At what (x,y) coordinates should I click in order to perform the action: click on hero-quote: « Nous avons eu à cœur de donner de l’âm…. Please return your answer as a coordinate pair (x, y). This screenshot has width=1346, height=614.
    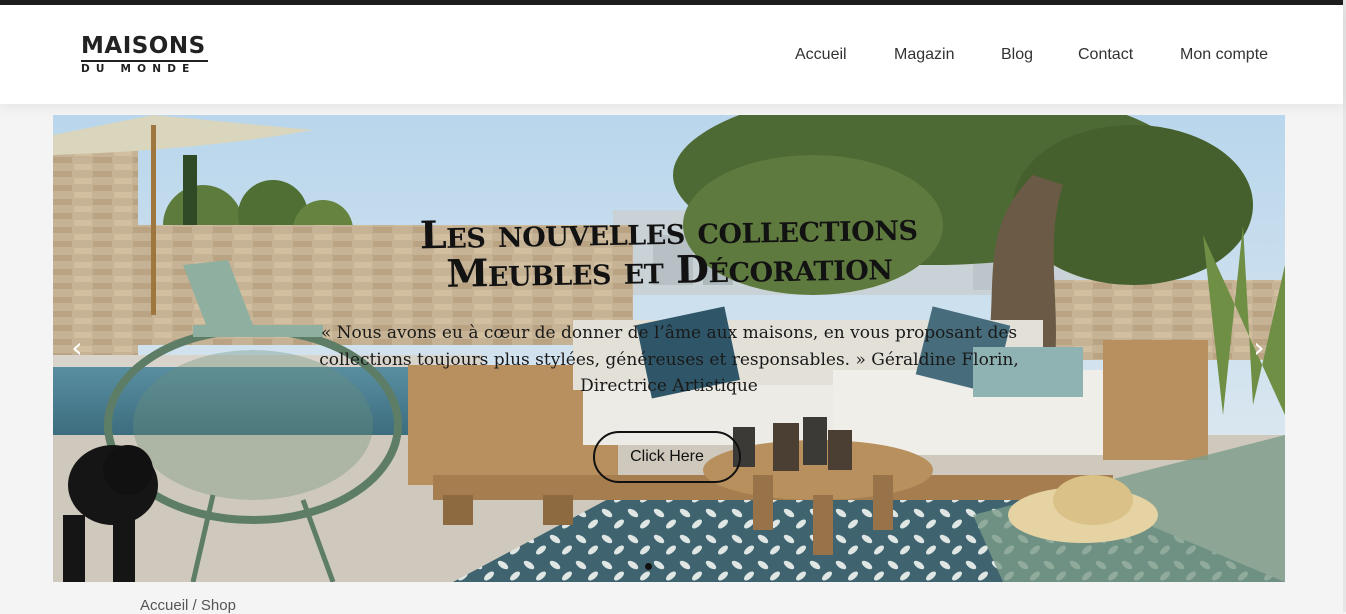
    Looking at the image, I should click on (669, 359).